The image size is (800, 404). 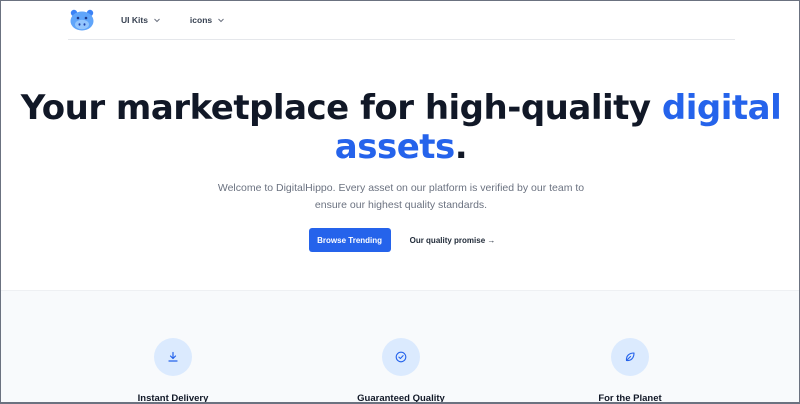 What do you see at coordinates (461, 147) in the screenshot?
I see `hero-title-end: .` at bounding box center [461, 147].